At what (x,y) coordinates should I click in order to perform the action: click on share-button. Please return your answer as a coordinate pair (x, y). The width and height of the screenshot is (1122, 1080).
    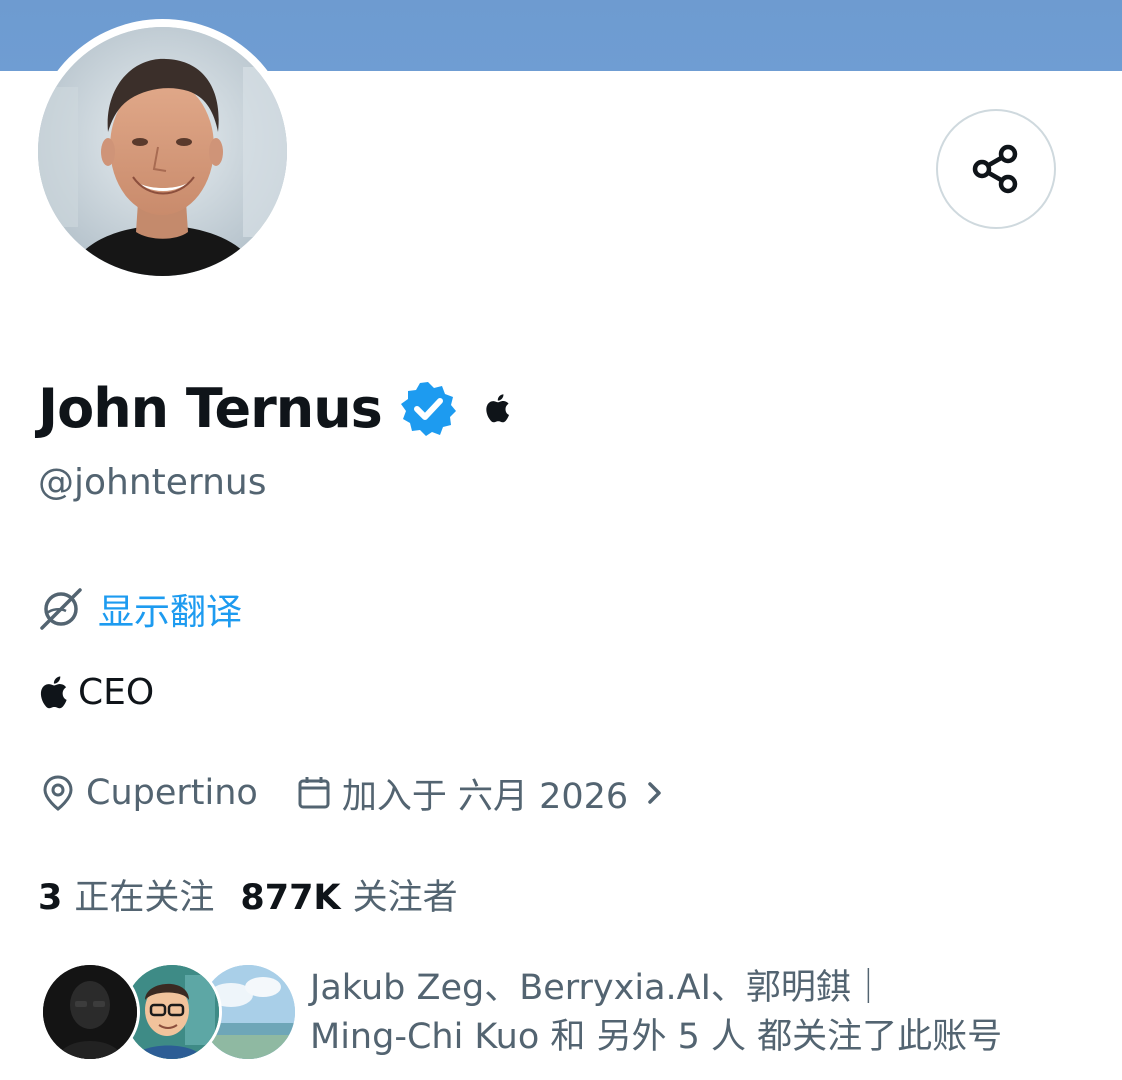
    Looking at the image, I should click on (996, 169).